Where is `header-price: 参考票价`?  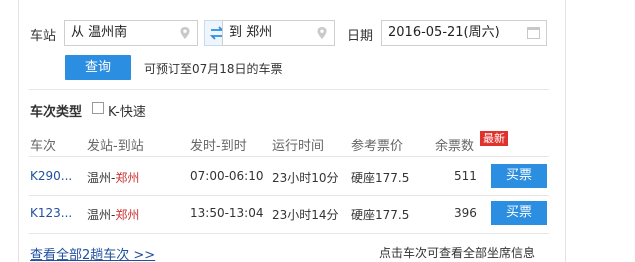
header-price: 参考票价 is located at coordinates (377, 146).